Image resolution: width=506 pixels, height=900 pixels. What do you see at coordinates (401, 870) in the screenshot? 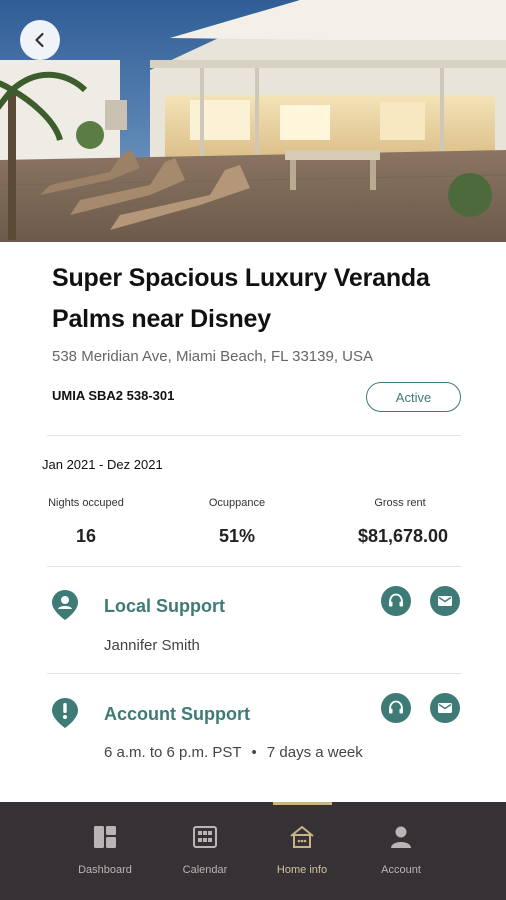
I see `nav-label-account: Account` at bounding box center [401, 870].